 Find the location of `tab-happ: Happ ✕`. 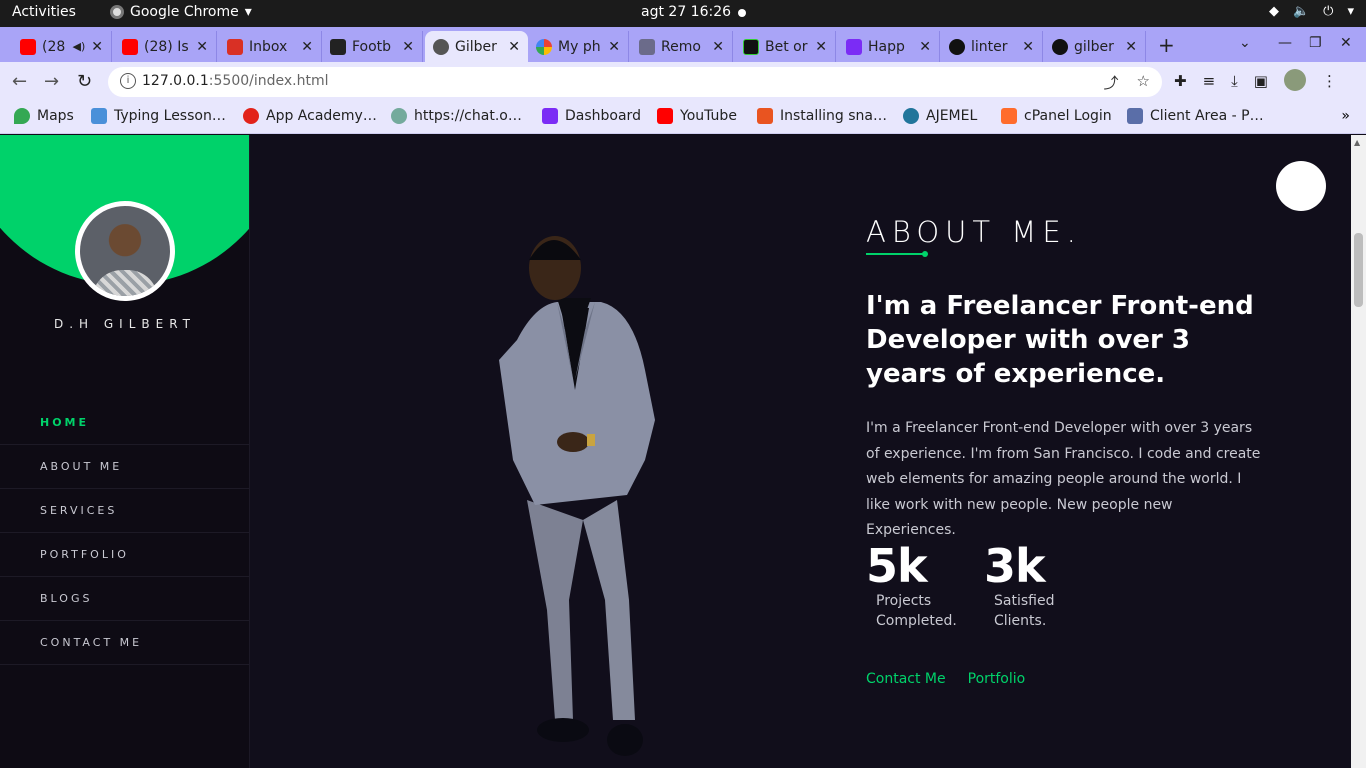

tab-happ: Happ ✕ is located at coordinates (889, 46).